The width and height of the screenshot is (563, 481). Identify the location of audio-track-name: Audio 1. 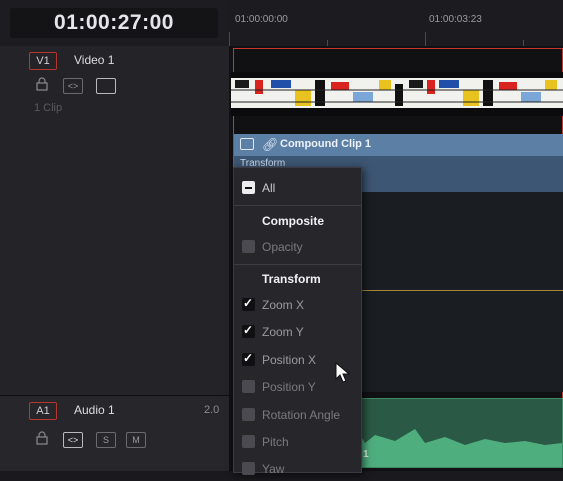
(94, 410).